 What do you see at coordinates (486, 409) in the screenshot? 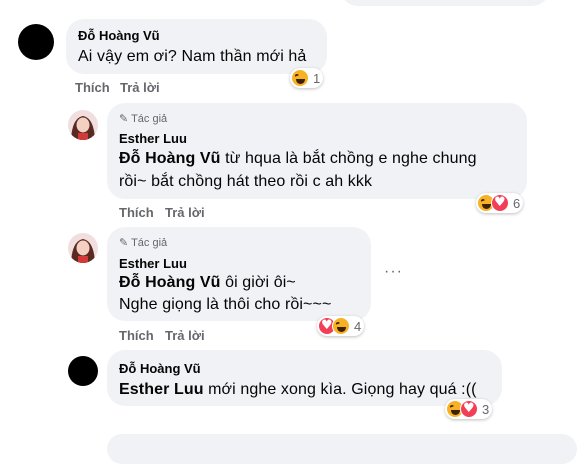
I see `reaction-count: 3` at bounding box center [486, 409].